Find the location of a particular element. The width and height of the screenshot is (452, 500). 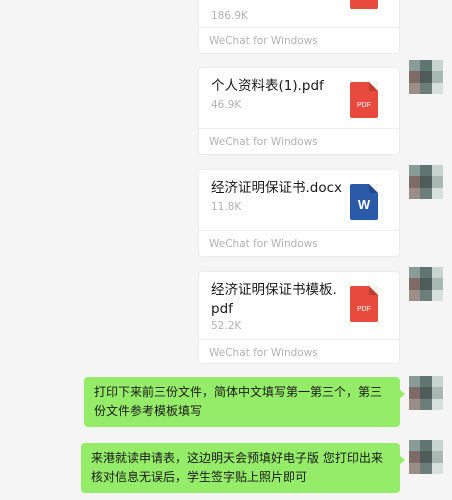

file-type-label: W is located at coordinates (364, 204).